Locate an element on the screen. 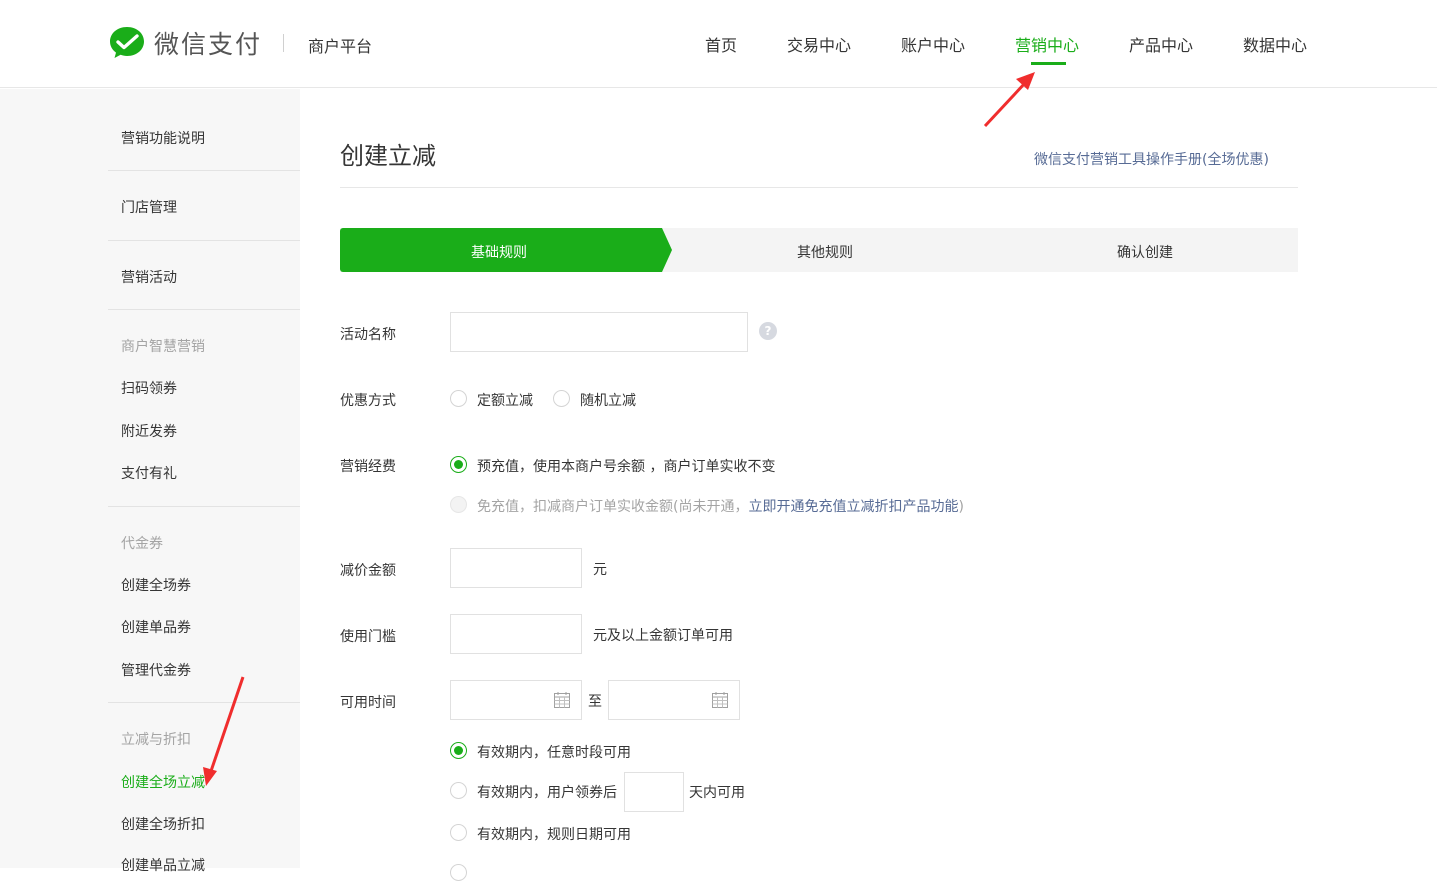  date-range-to: 至 is located at coordinates (595, 702).